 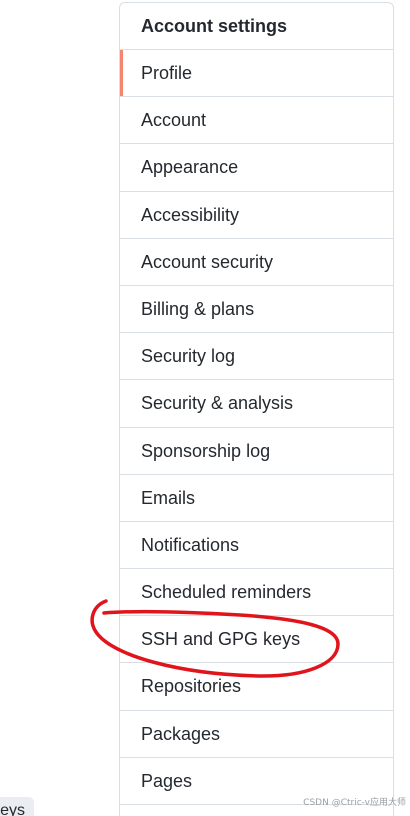 I want to click on menu-item-label: Packages, so click(x=181, y=733).